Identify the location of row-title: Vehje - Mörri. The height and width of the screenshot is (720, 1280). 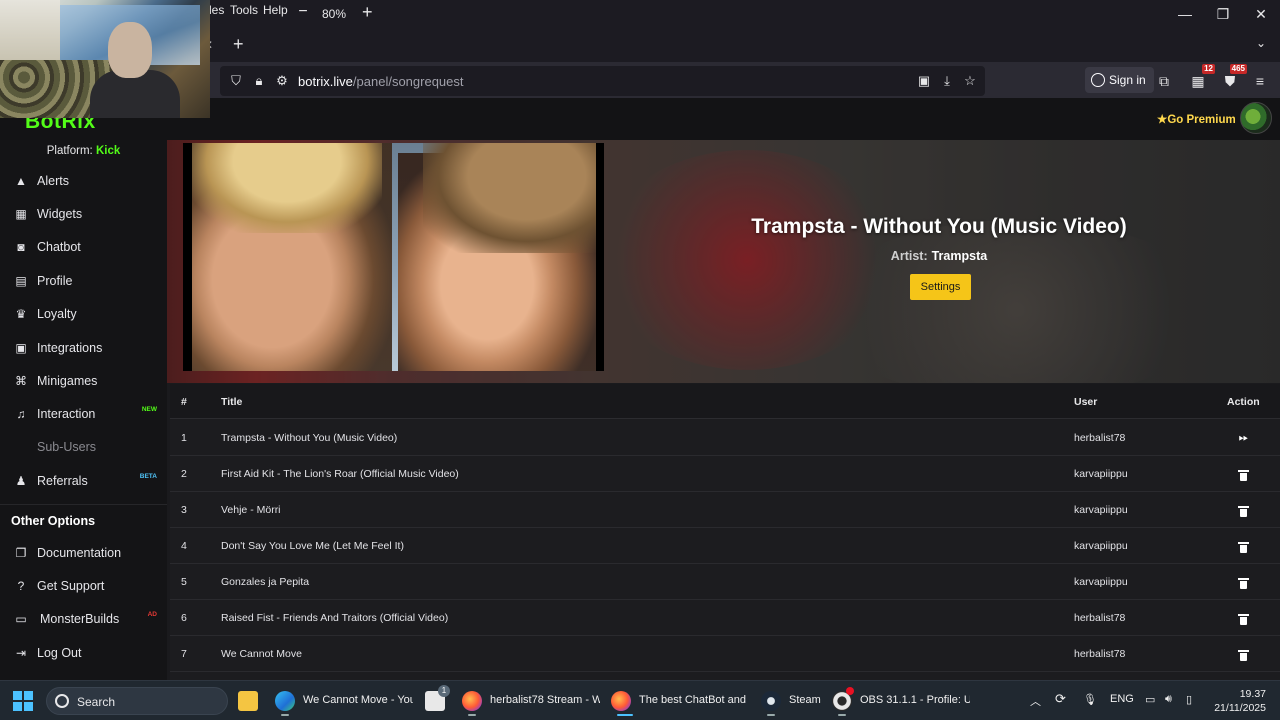
(251, 510).